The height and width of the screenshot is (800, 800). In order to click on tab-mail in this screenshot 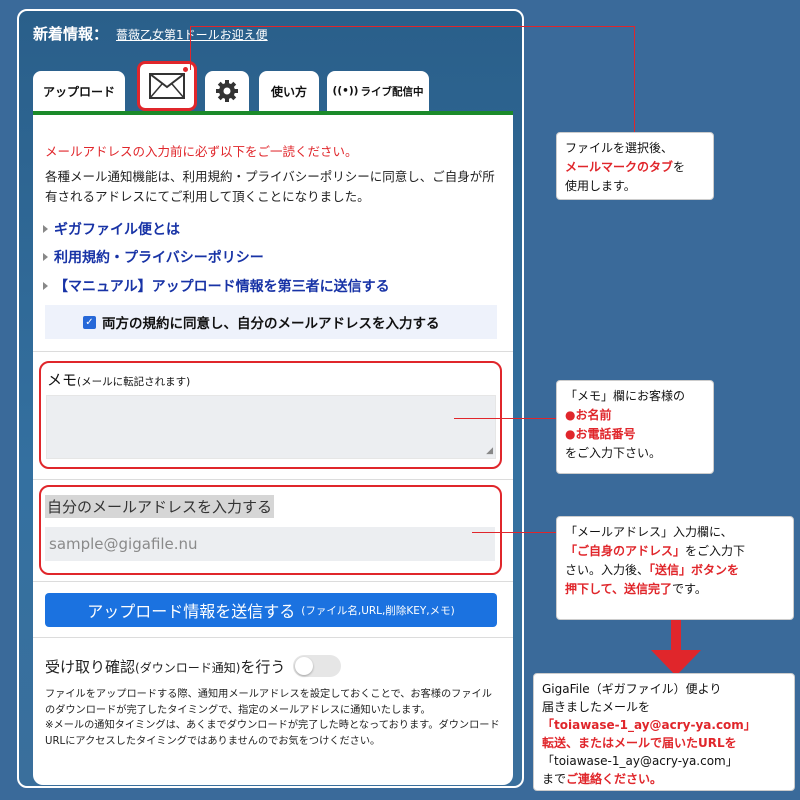, I will do `click(167, 86)`.